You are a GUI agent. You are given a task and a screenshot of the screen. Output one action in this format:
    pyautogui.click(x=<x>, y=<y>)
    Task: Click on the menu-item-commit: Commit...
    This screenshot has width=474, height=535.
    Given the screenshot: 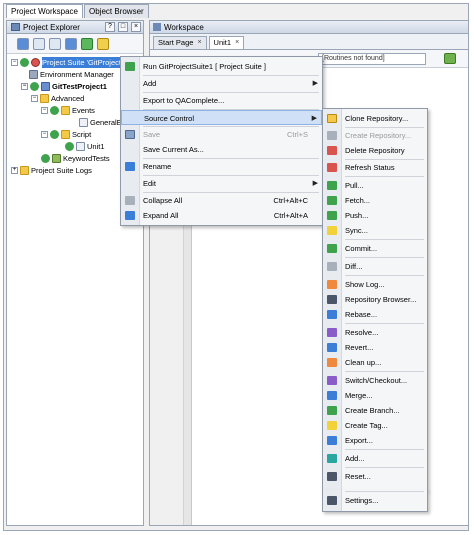 What is the action you would take?
    pyautogui.click(x=375, y=248)
    